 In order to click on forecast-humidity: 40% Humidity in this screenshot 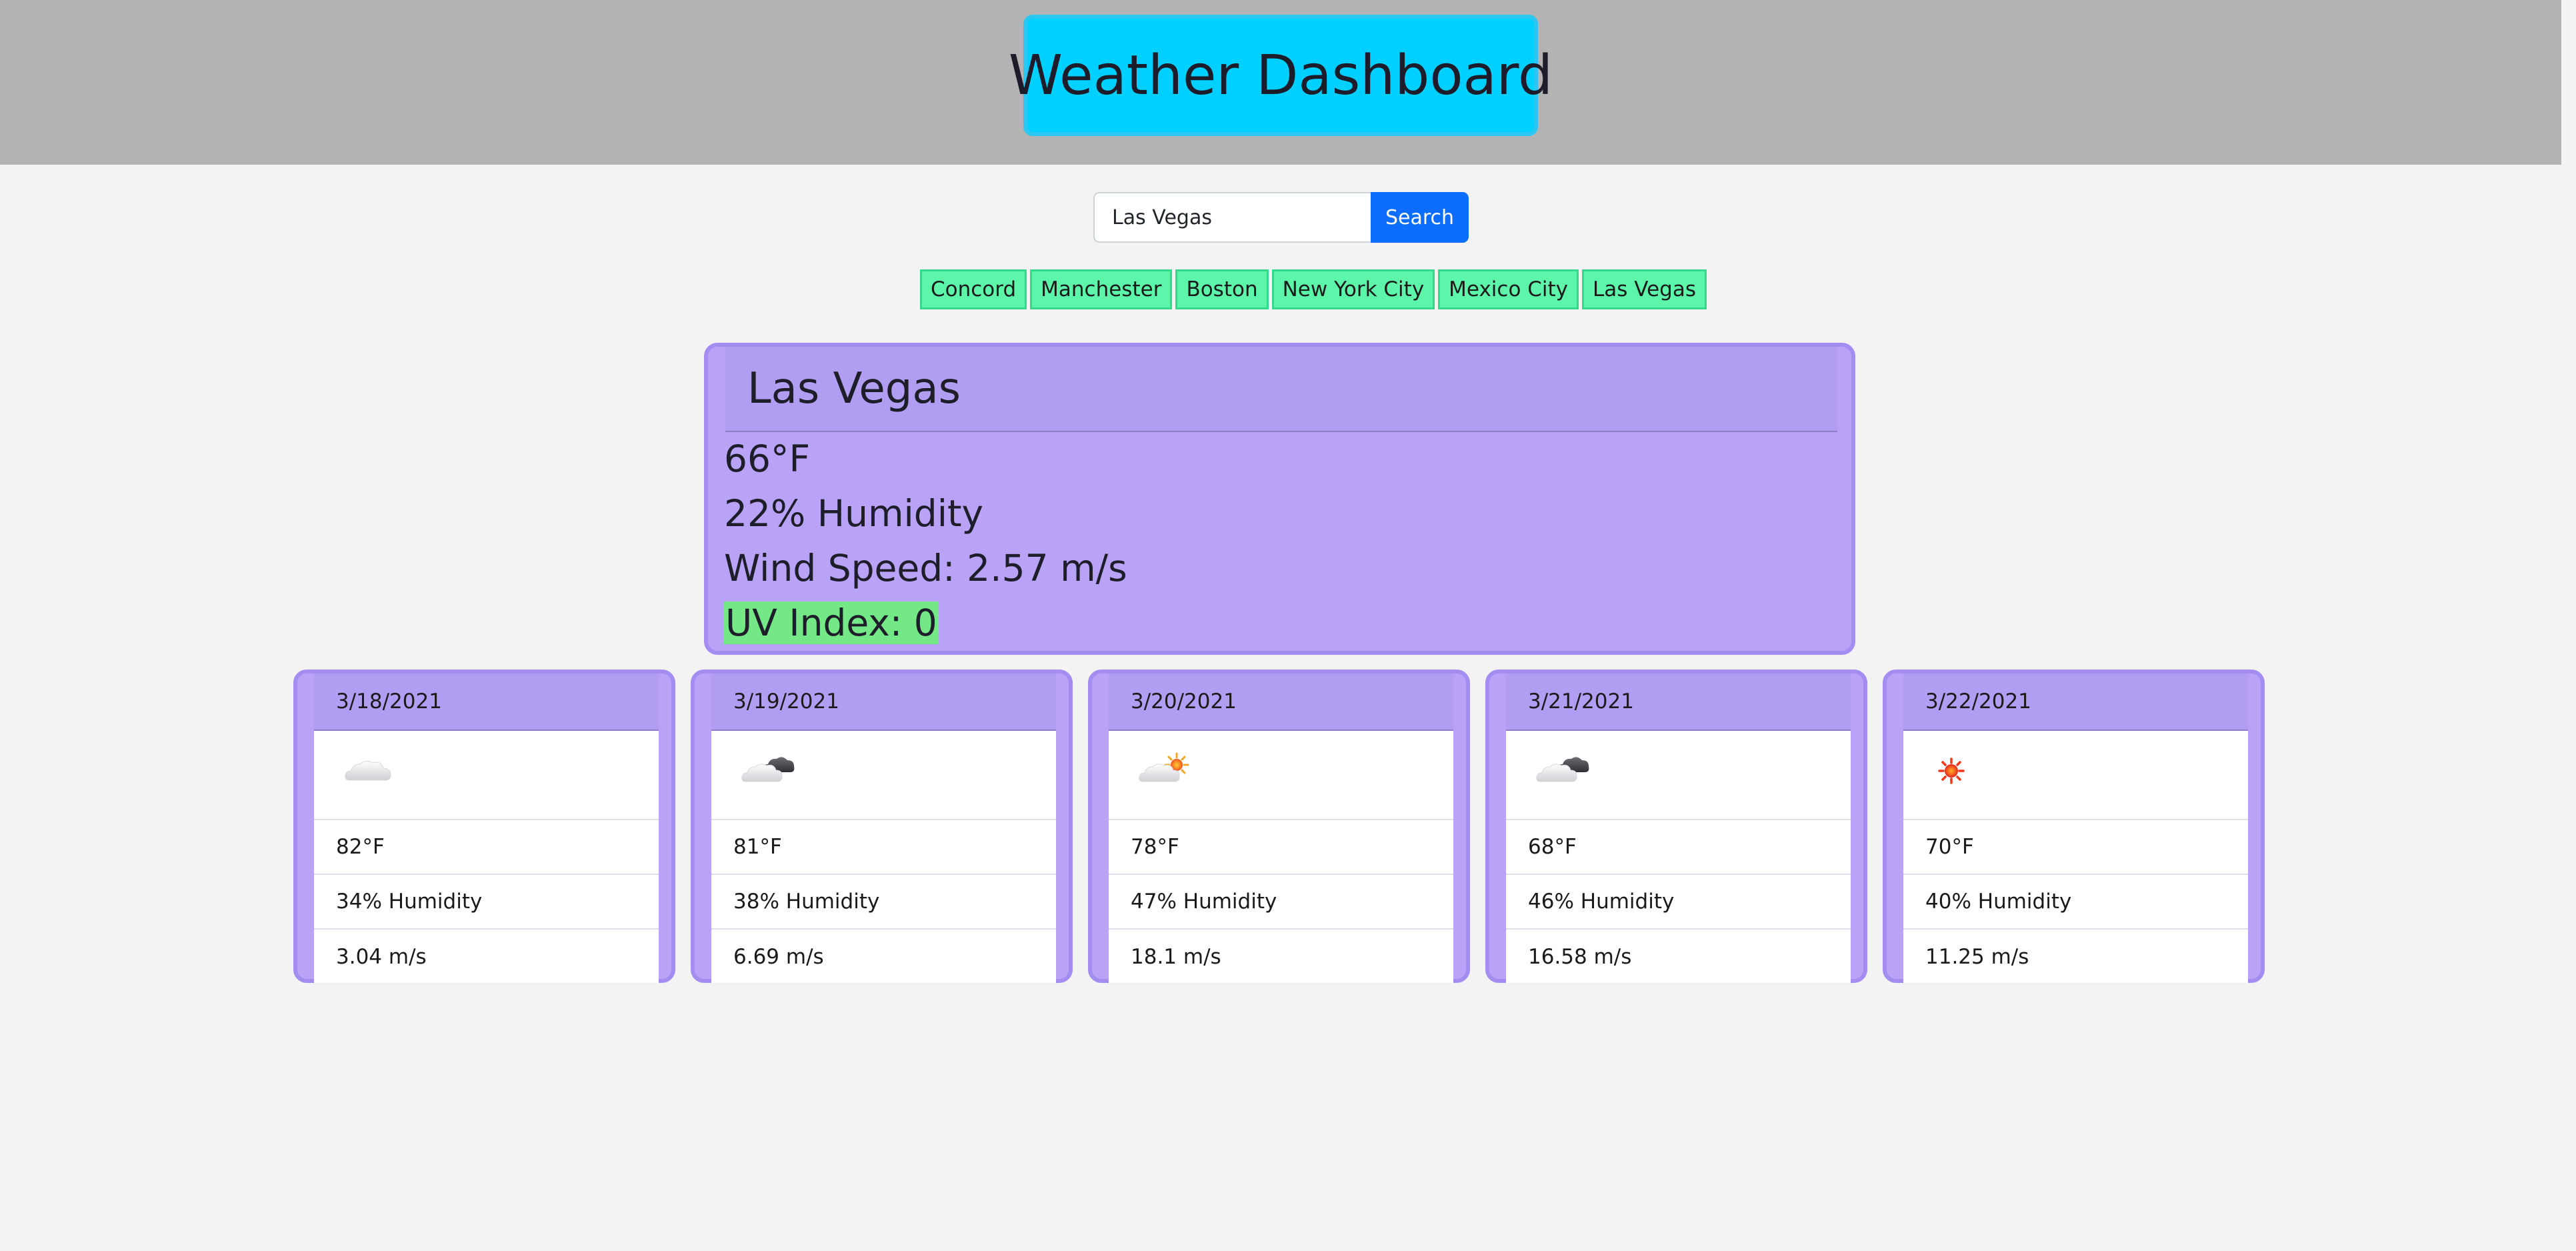, I will do `click(2075, 903)`.